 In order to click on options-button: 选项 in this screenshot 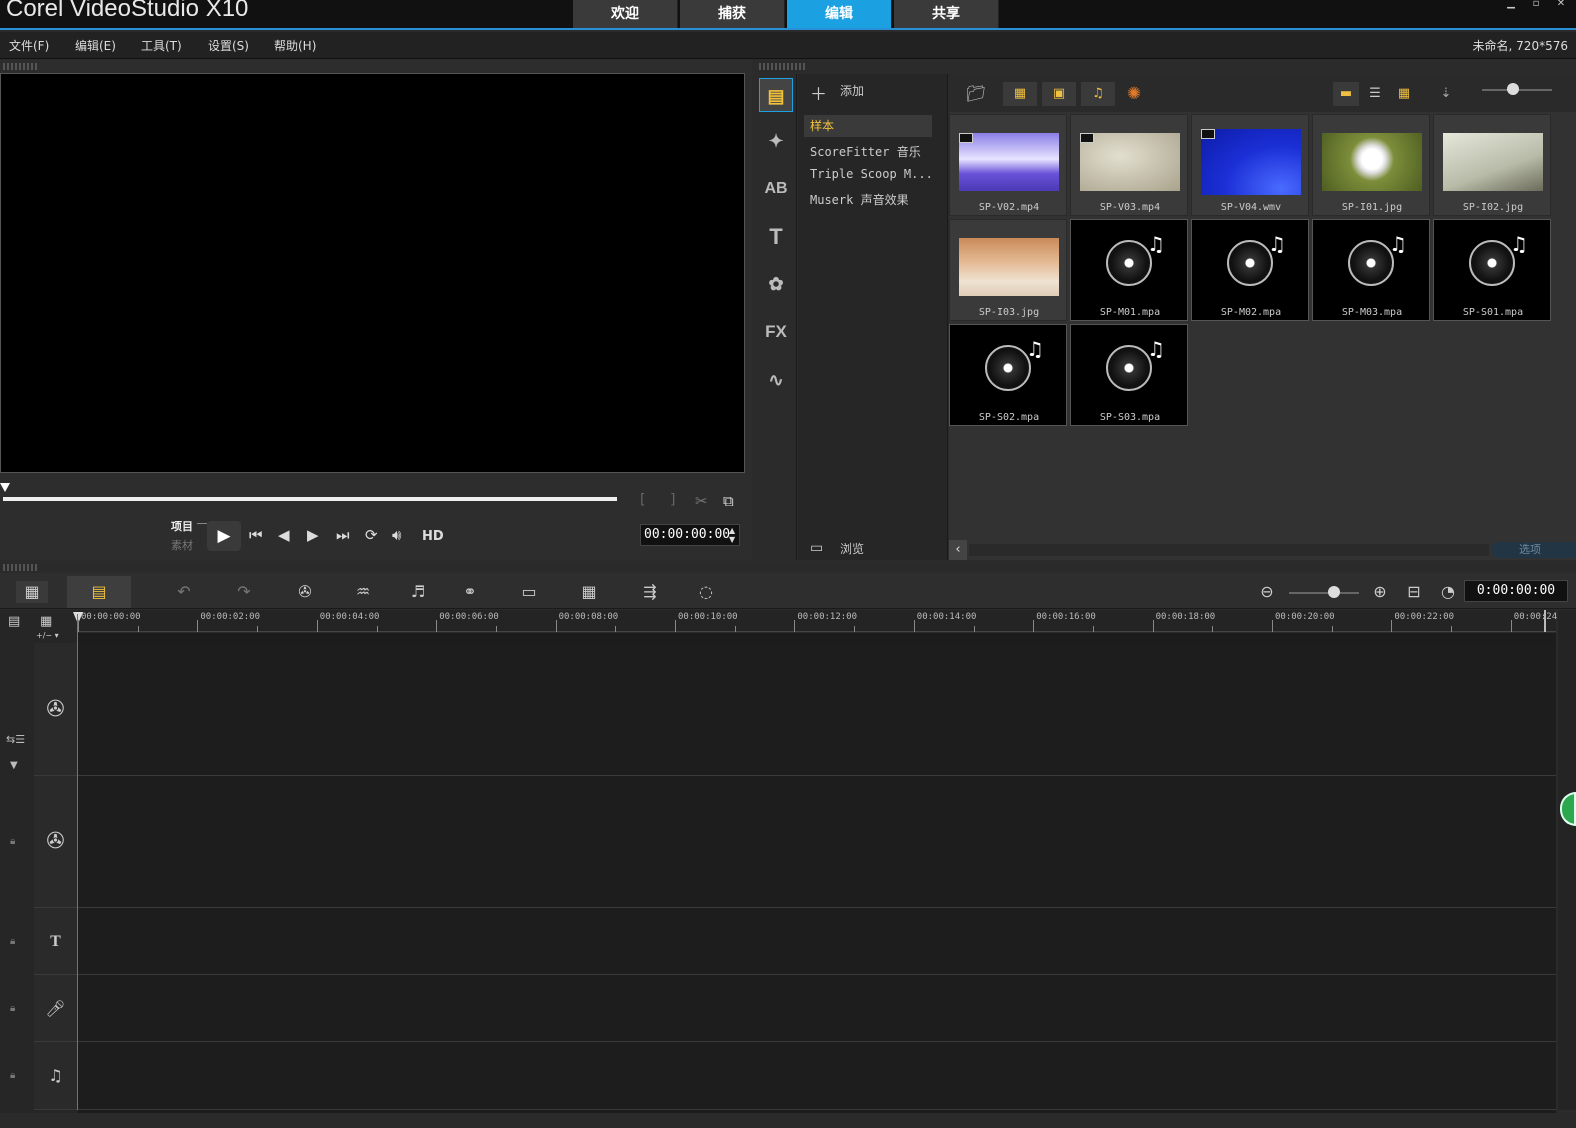, I will do `click(1533, 550)`.